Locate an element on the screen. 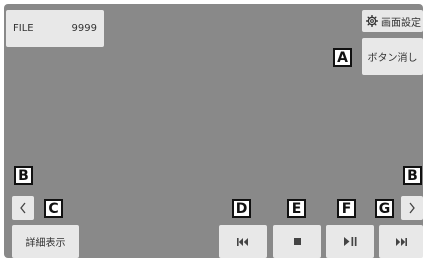  previous-arrow-button is located at coordinates (23, 208).